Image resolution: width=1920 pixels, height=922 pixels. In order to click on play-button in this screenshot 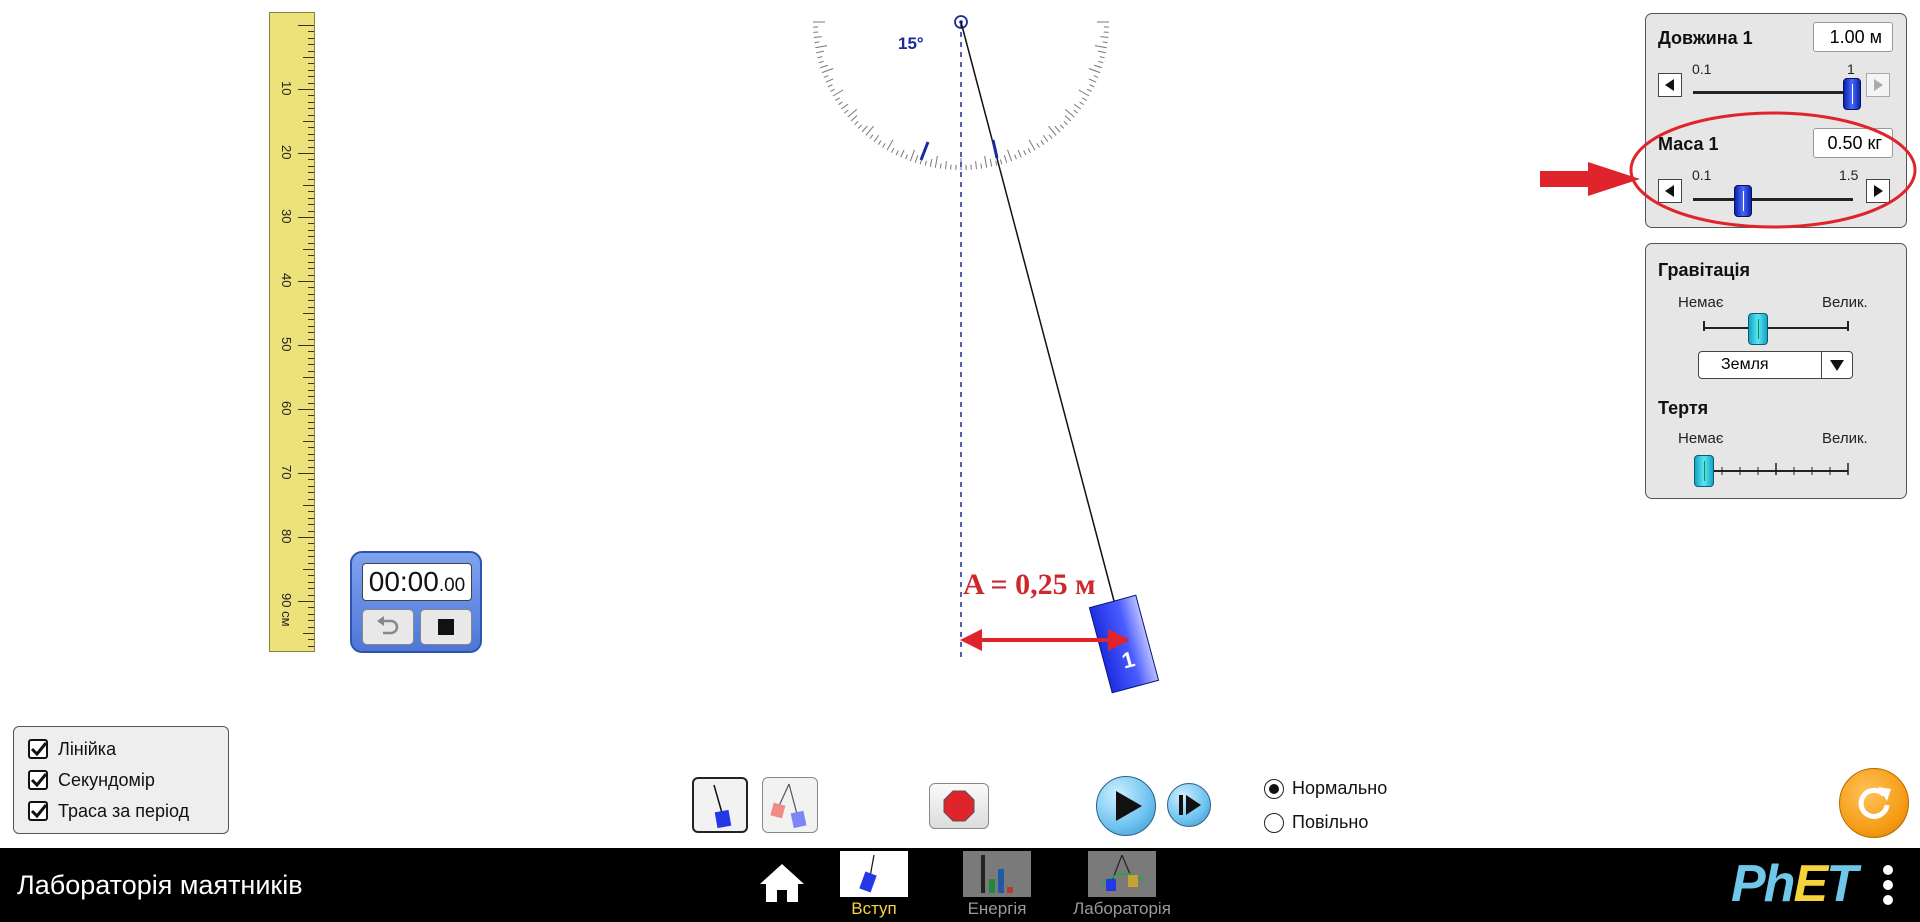, I will do `click(1126, 806)`.